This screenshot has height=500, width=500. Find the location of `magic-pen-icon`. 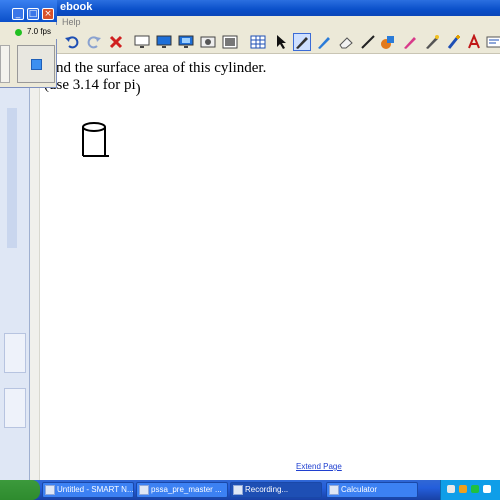

magic-pen-icon is located at coordinates (432, 42).